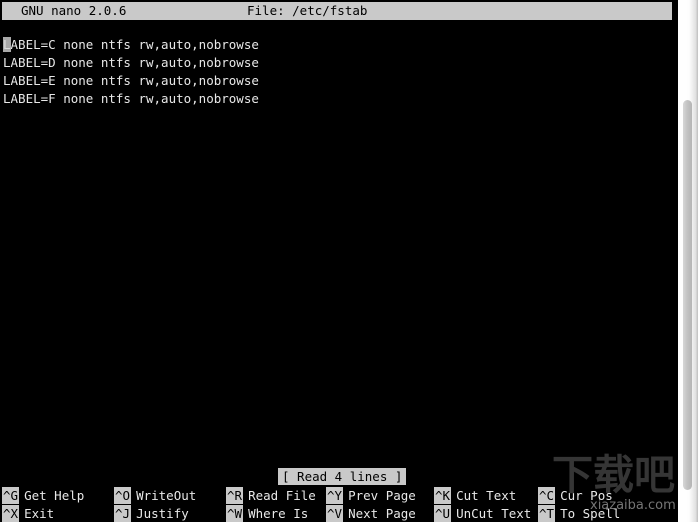 Image resolution: width=698 pixels, height=522 pixels. Describe the element at coordinates (382, 513) in the screenshot. I see `shortcut-label: Next Page` at that location.